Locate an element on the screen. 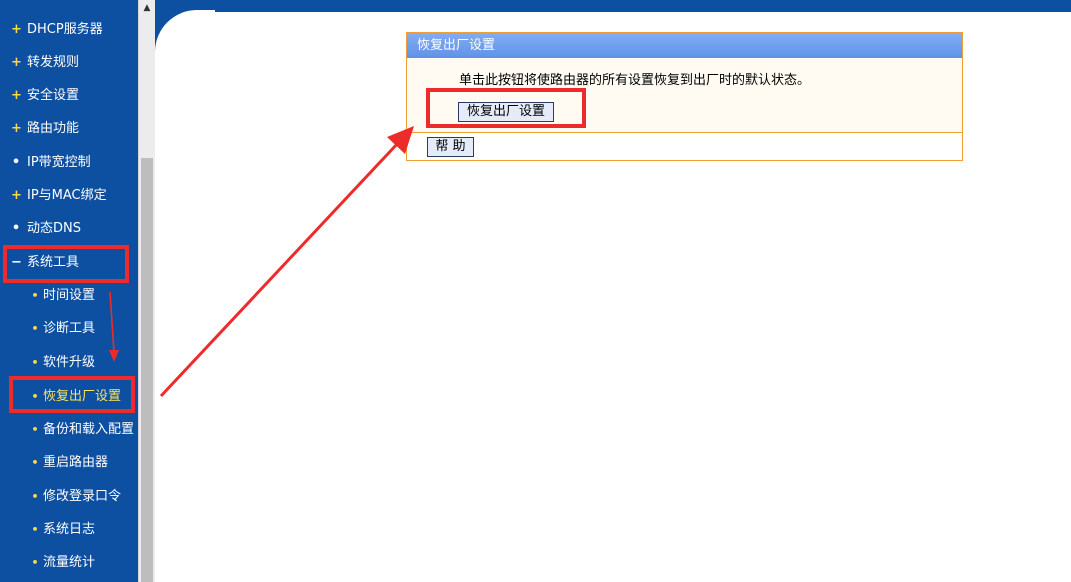 The image size is (1071, 582). scrollbar-thumb is located at coordinates (147, 370).